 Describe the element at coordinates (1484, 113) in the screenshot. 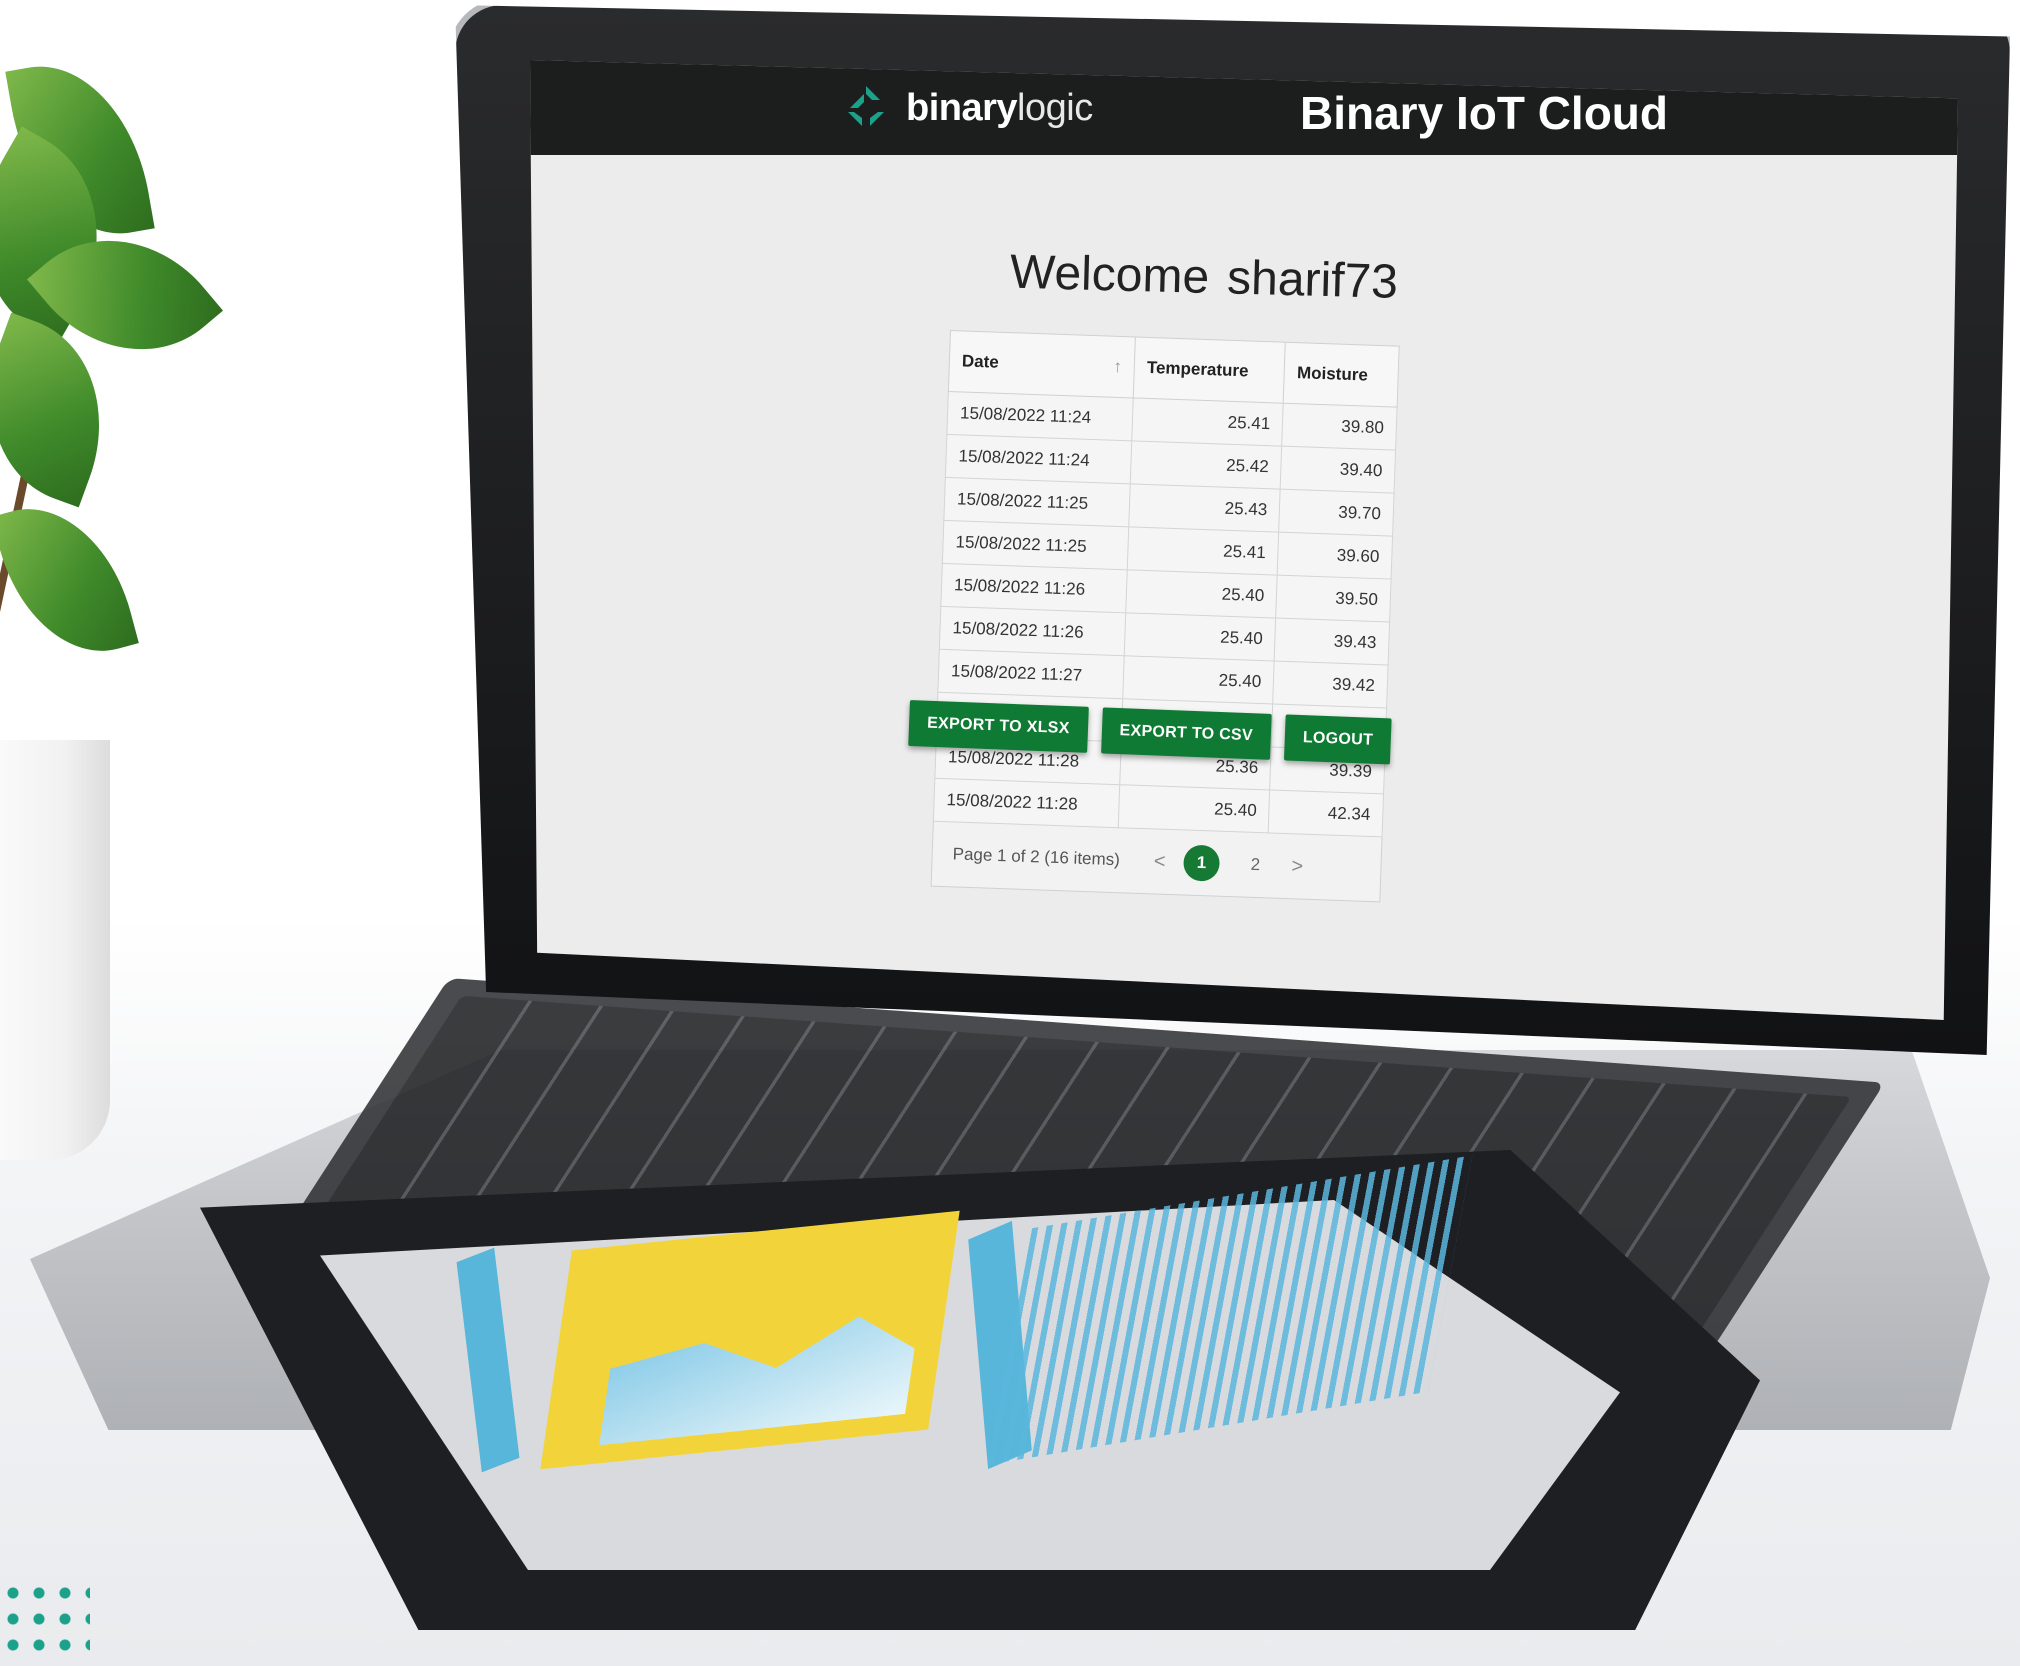

I see `app-title: Binary IoT Cloud` at that location.